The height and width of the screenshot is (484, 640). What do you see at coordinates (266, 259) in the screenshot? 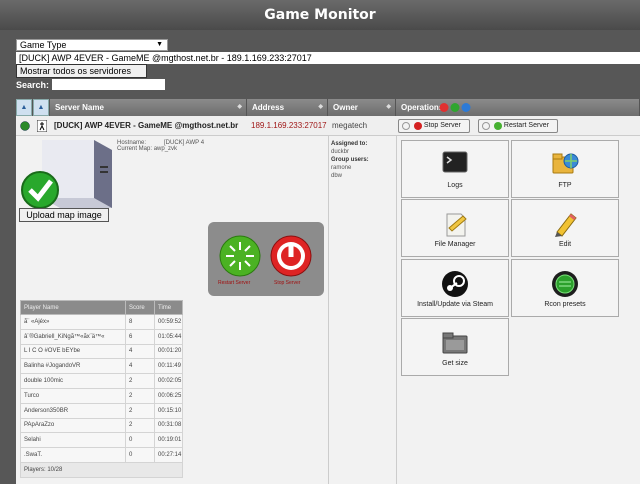
I see `server-control-box: Restart Server Stop Server` at bounding box center [266, 259].